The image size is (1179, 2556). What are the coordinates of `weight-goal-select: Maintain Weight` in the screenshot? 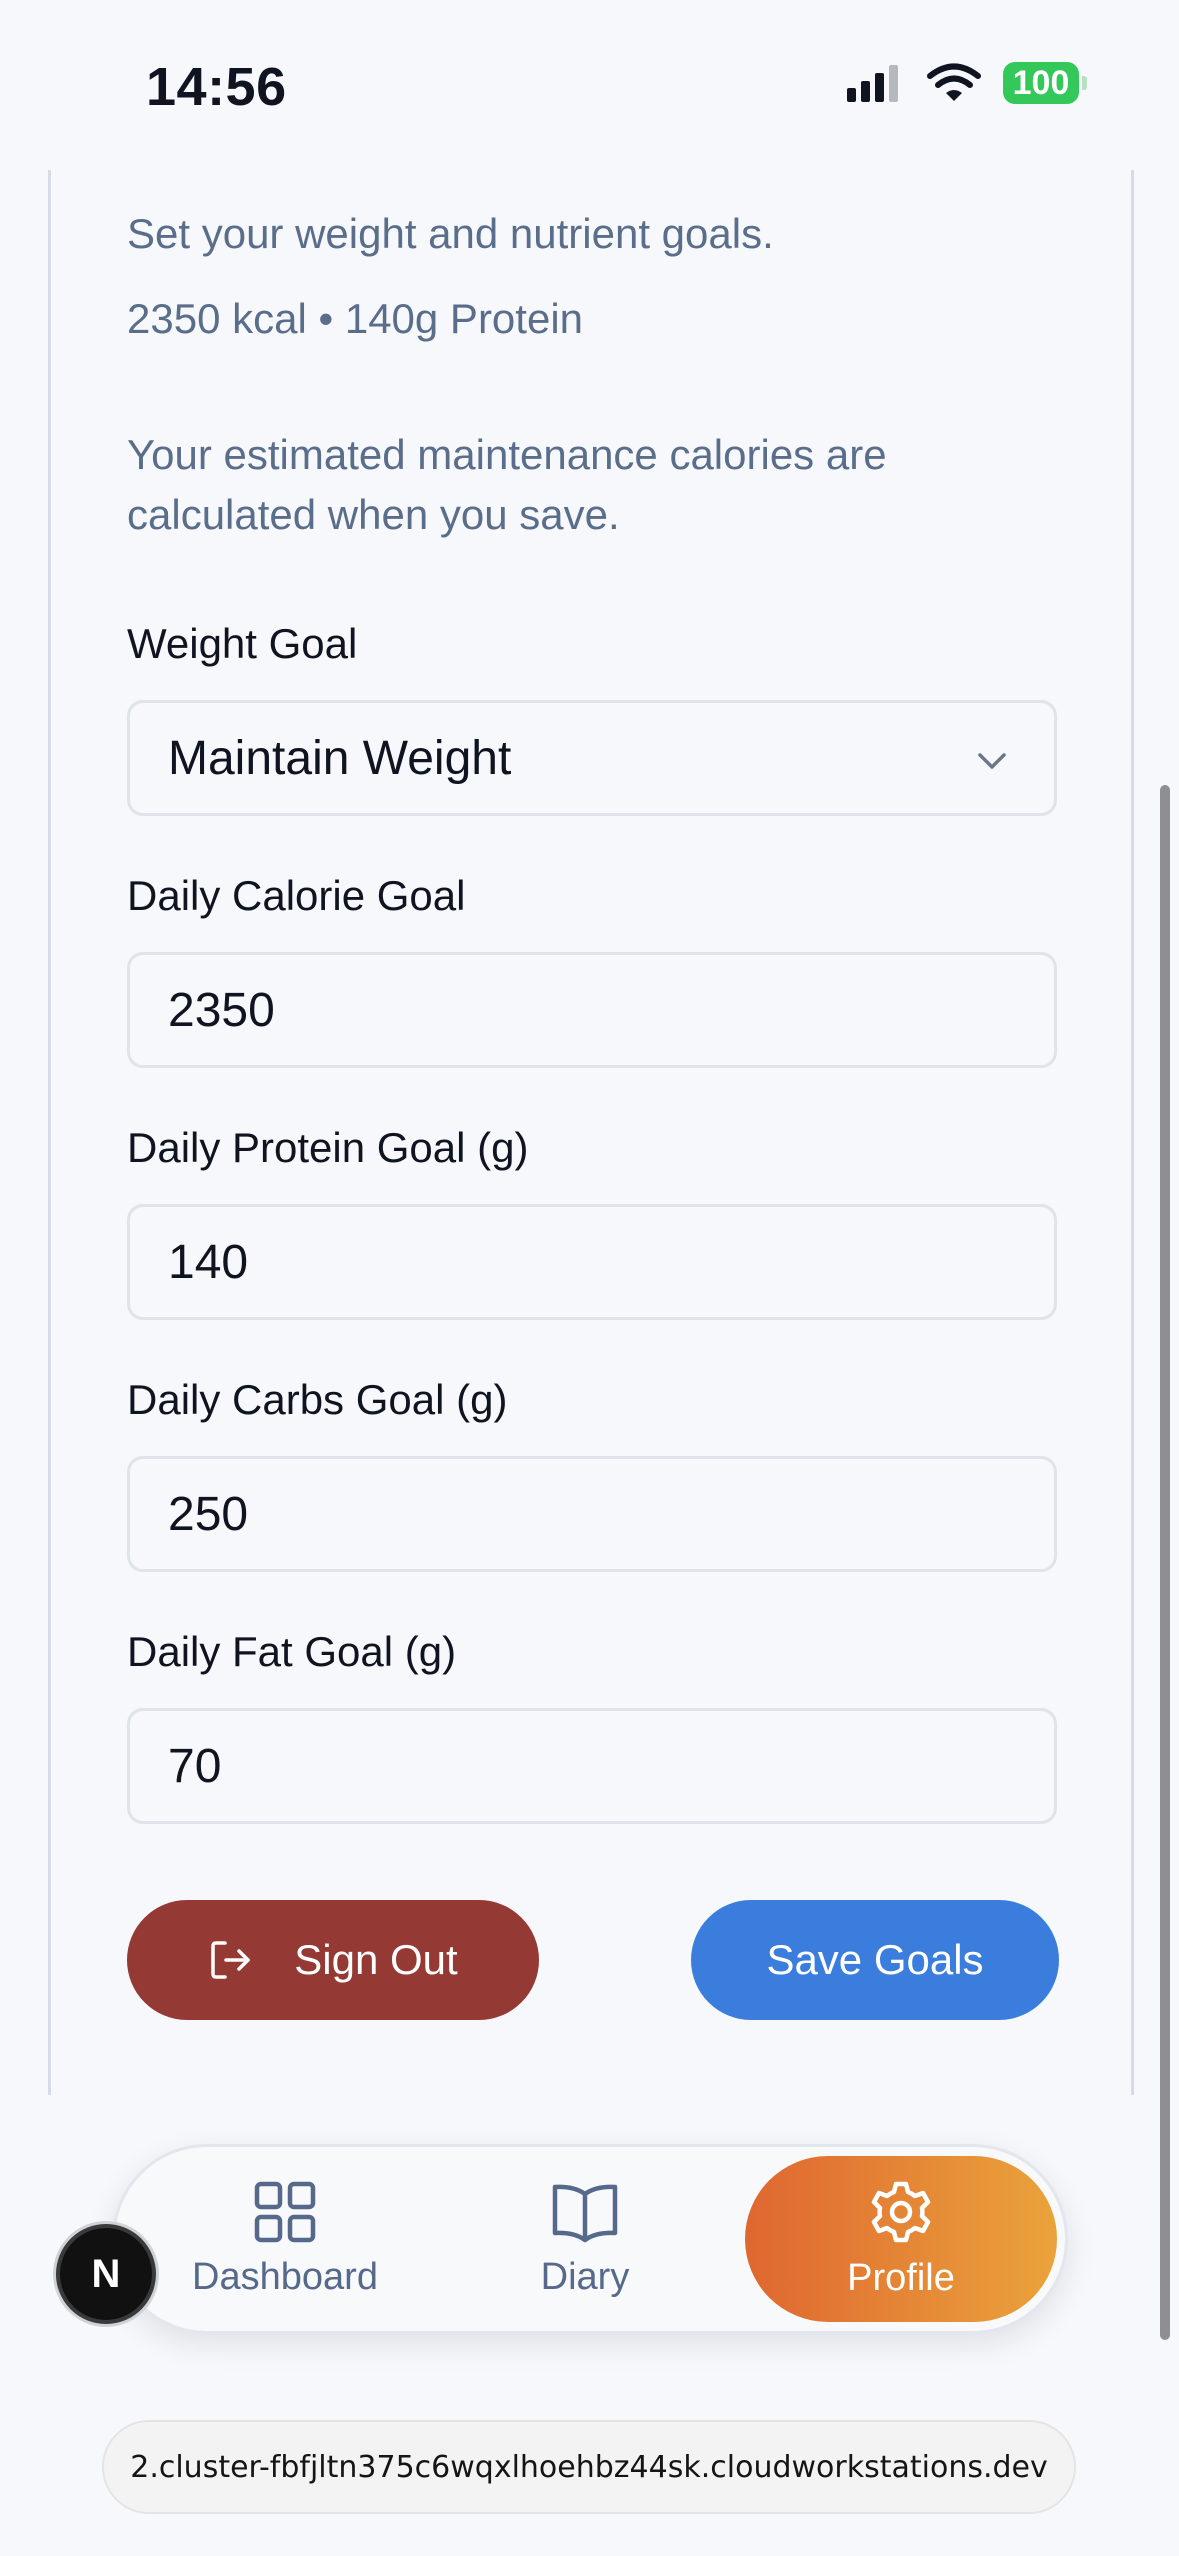 It's located at (592, 758).